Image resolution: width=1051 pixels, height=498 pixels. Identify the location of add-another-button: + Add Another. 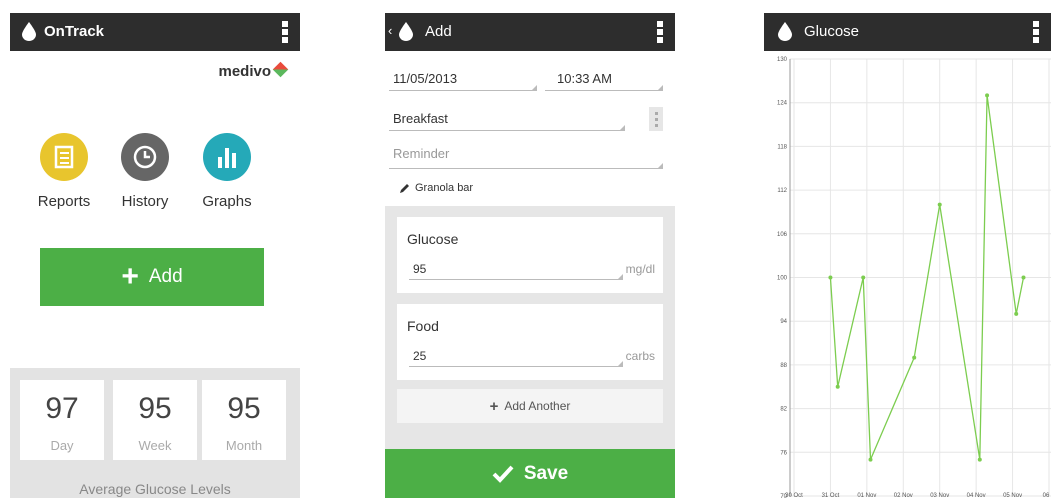
(530, 406).